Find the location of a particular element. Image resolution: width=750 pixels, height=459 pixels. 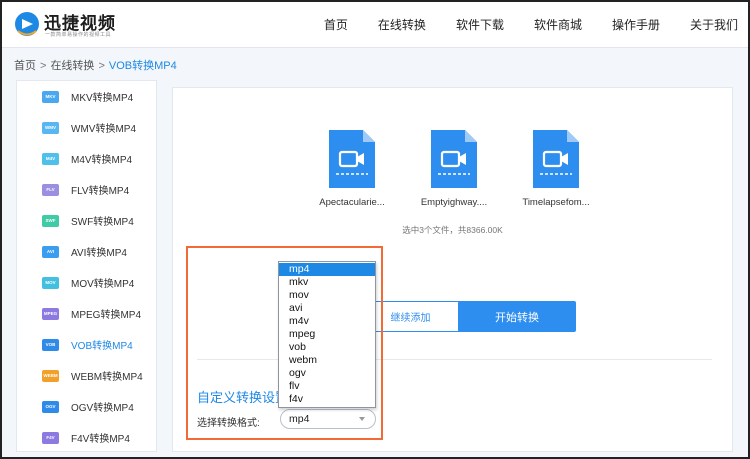

sidebar-item-label: WMV转换MP4 is located at coordinates (103, 129).